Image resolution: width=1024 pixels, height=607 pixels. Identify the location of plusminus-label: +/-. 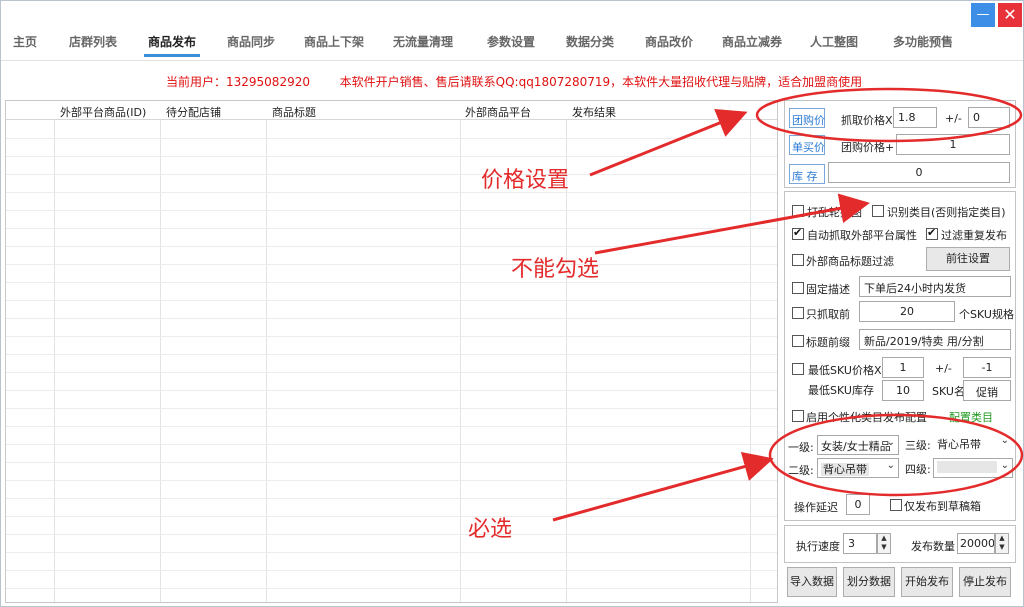
(953, 118).